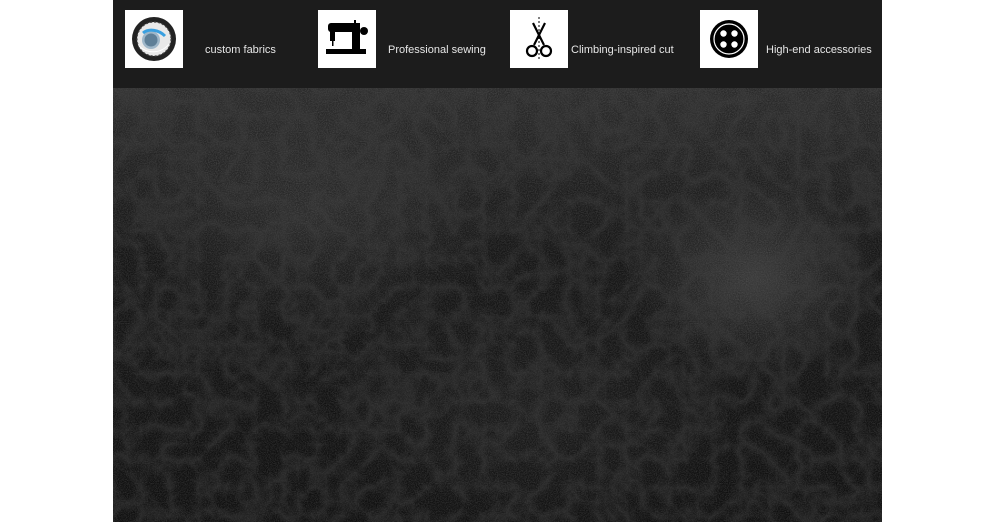  I want to click on button-icon-box, so click(729, 39).